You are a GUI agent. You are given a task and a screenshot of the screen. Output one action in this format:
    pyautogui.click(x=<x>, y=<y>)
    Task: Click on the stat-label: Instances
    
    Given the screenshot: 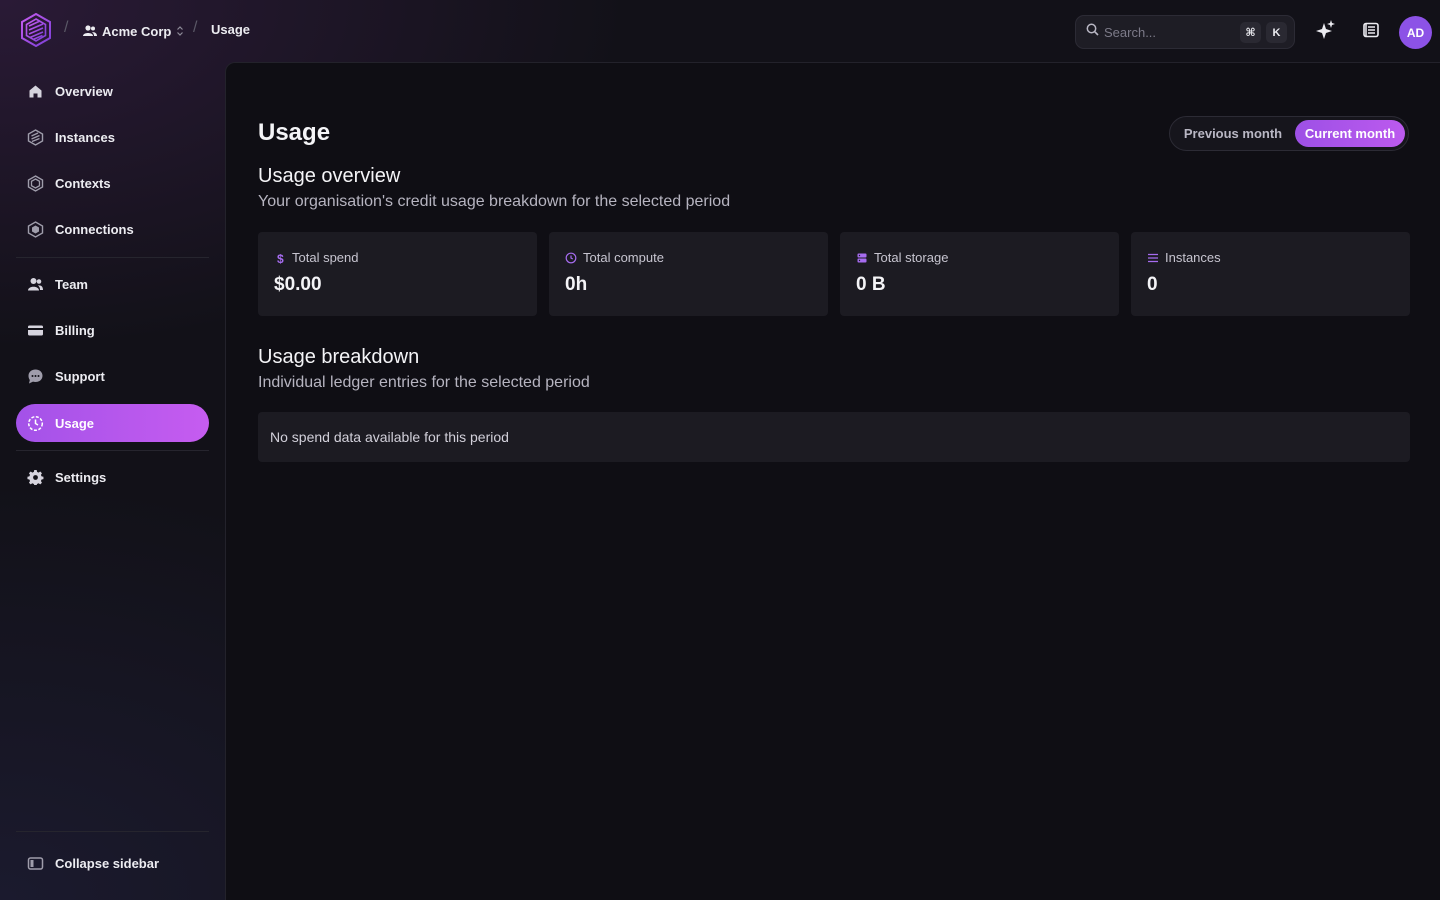 What is the action you would take?
    pyautogui.click(x=1193, y=257)
    